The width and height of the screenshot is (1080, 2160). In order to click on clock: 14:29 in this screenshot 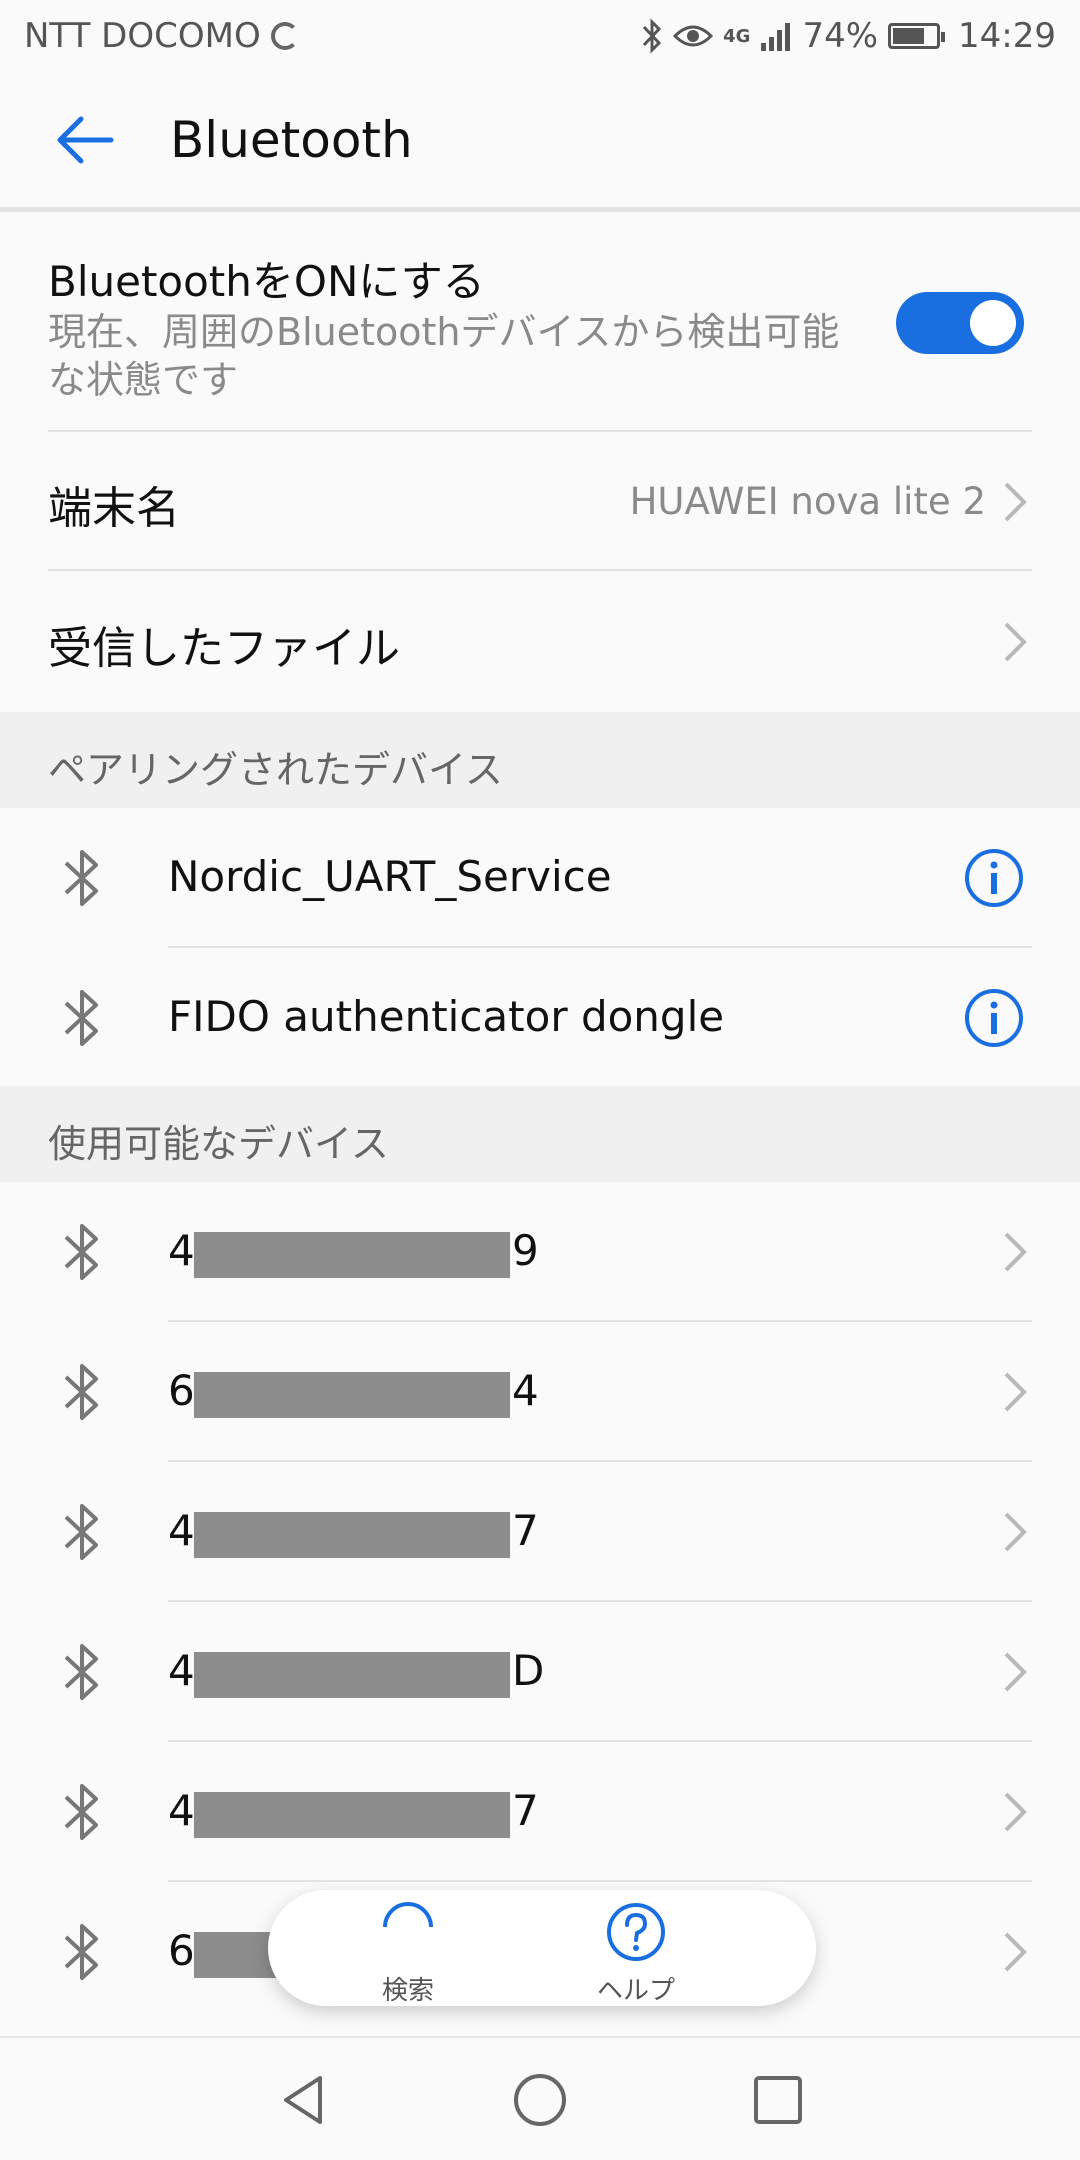, I will do `click(1007, 36)`.